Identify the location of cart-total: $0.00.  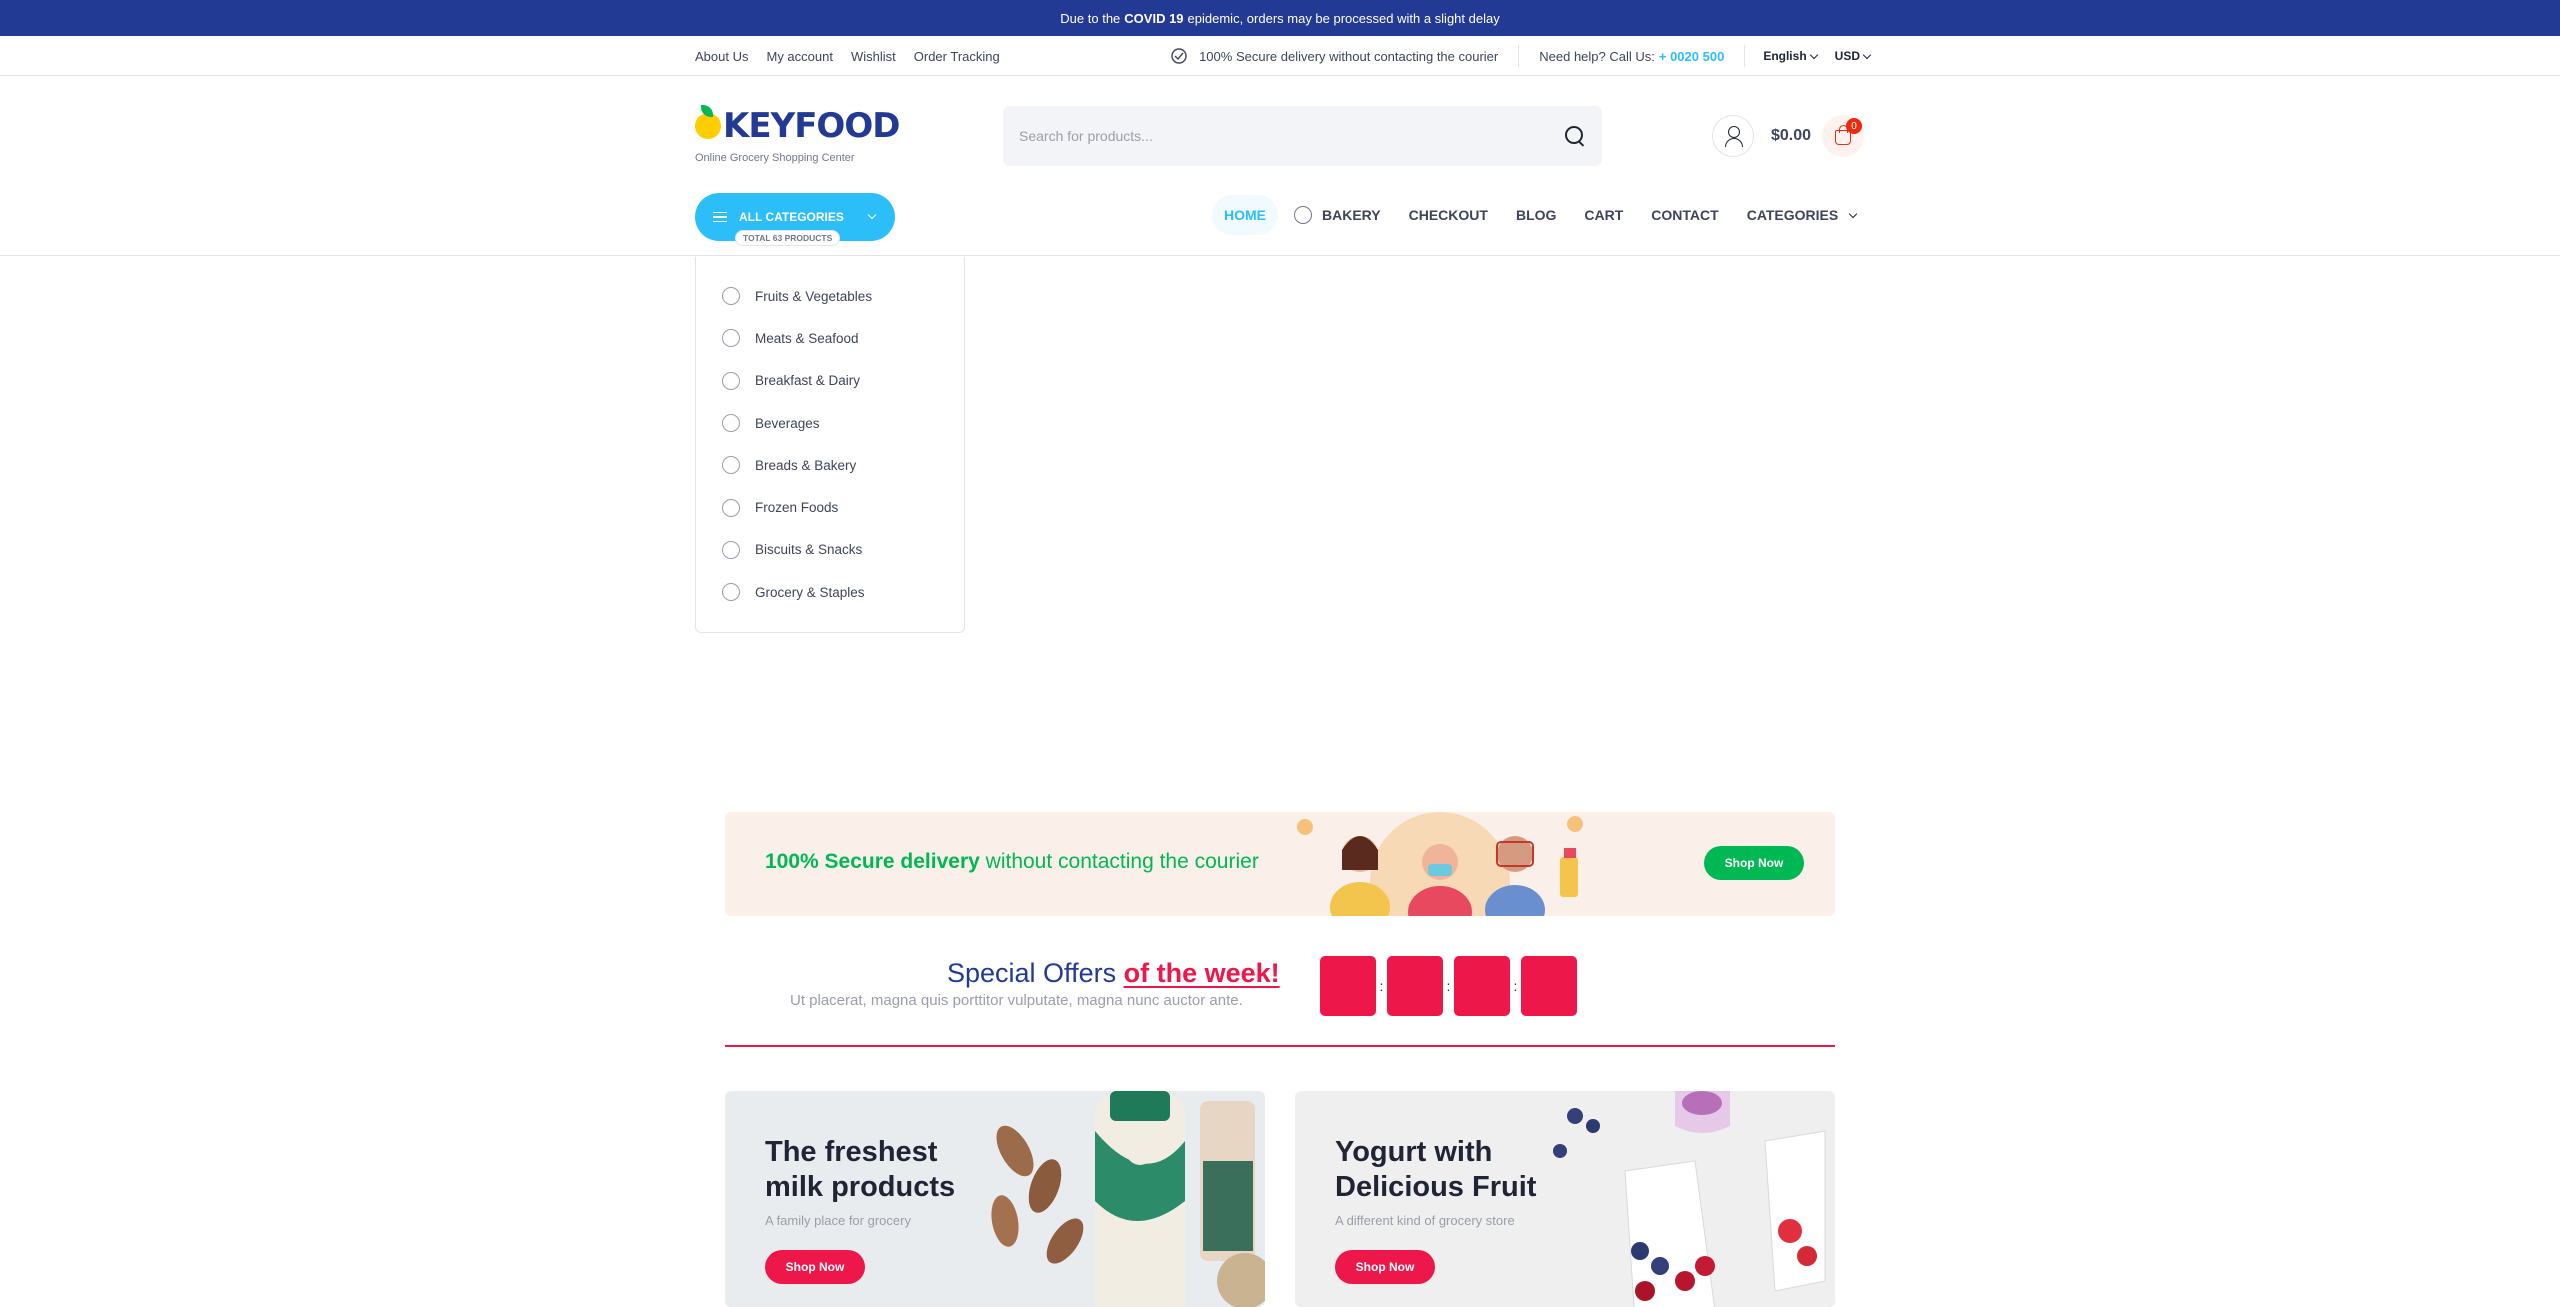
(1791, 136).